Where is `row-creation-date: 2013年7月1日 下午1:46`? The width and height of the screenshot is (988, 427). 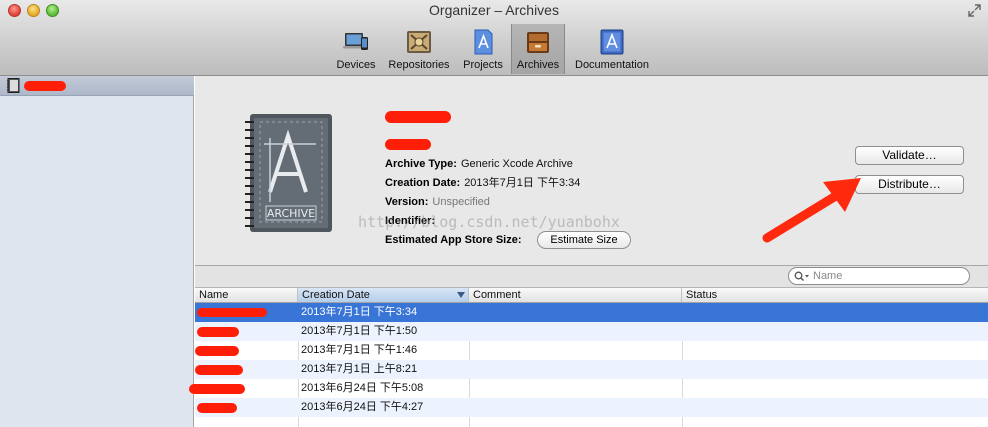 row-creation-date: 2013年7月1日 下午1:46 is located at coordinates (359, 350).